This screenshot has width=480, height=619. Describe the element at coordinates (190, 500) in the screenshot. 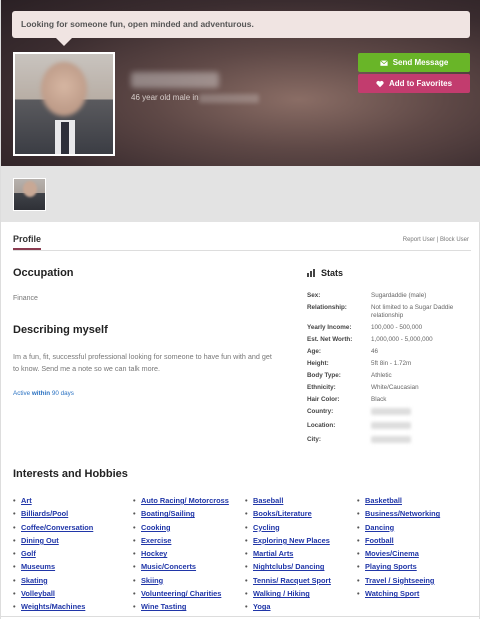

I see `interest-link: Auto Racing/ Motorcross` at that location.